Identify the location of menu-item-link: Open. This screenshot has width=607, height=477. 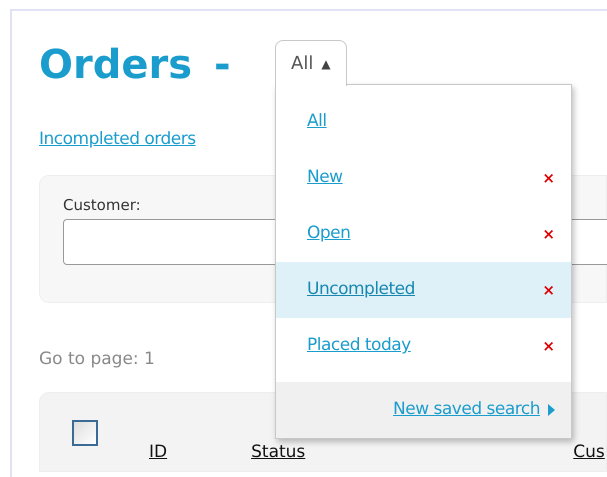
(328, 234).